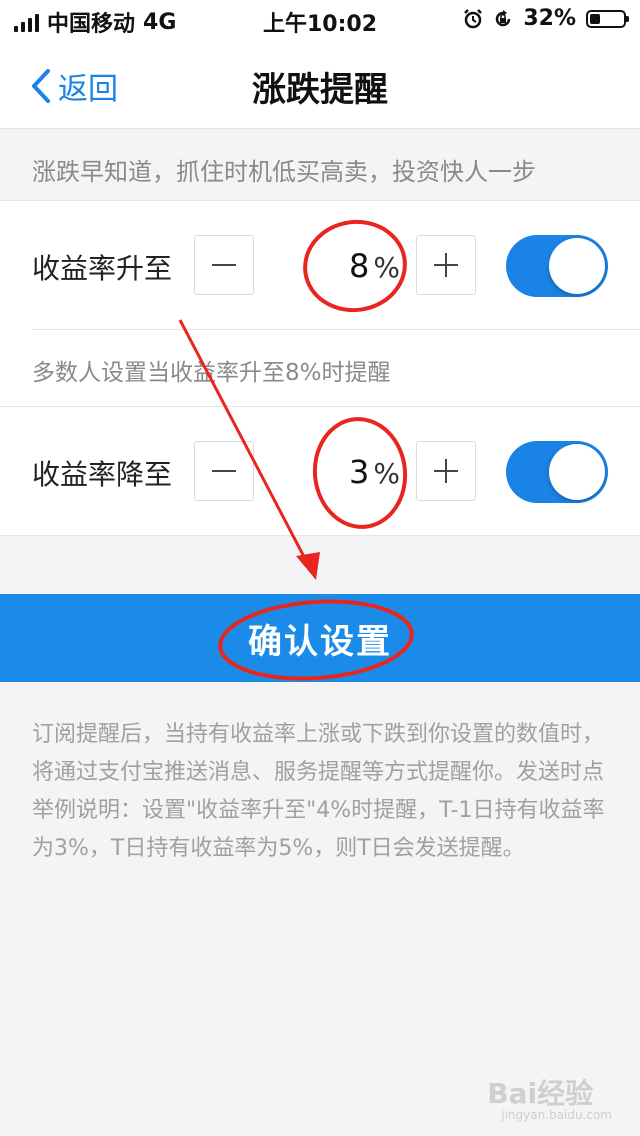 Image resolution: width=640 pixels, height=1136 pixels. Describe the element at coordinates (549, 18) in the screenshot. I see `battery-percent: 32%` at that location.